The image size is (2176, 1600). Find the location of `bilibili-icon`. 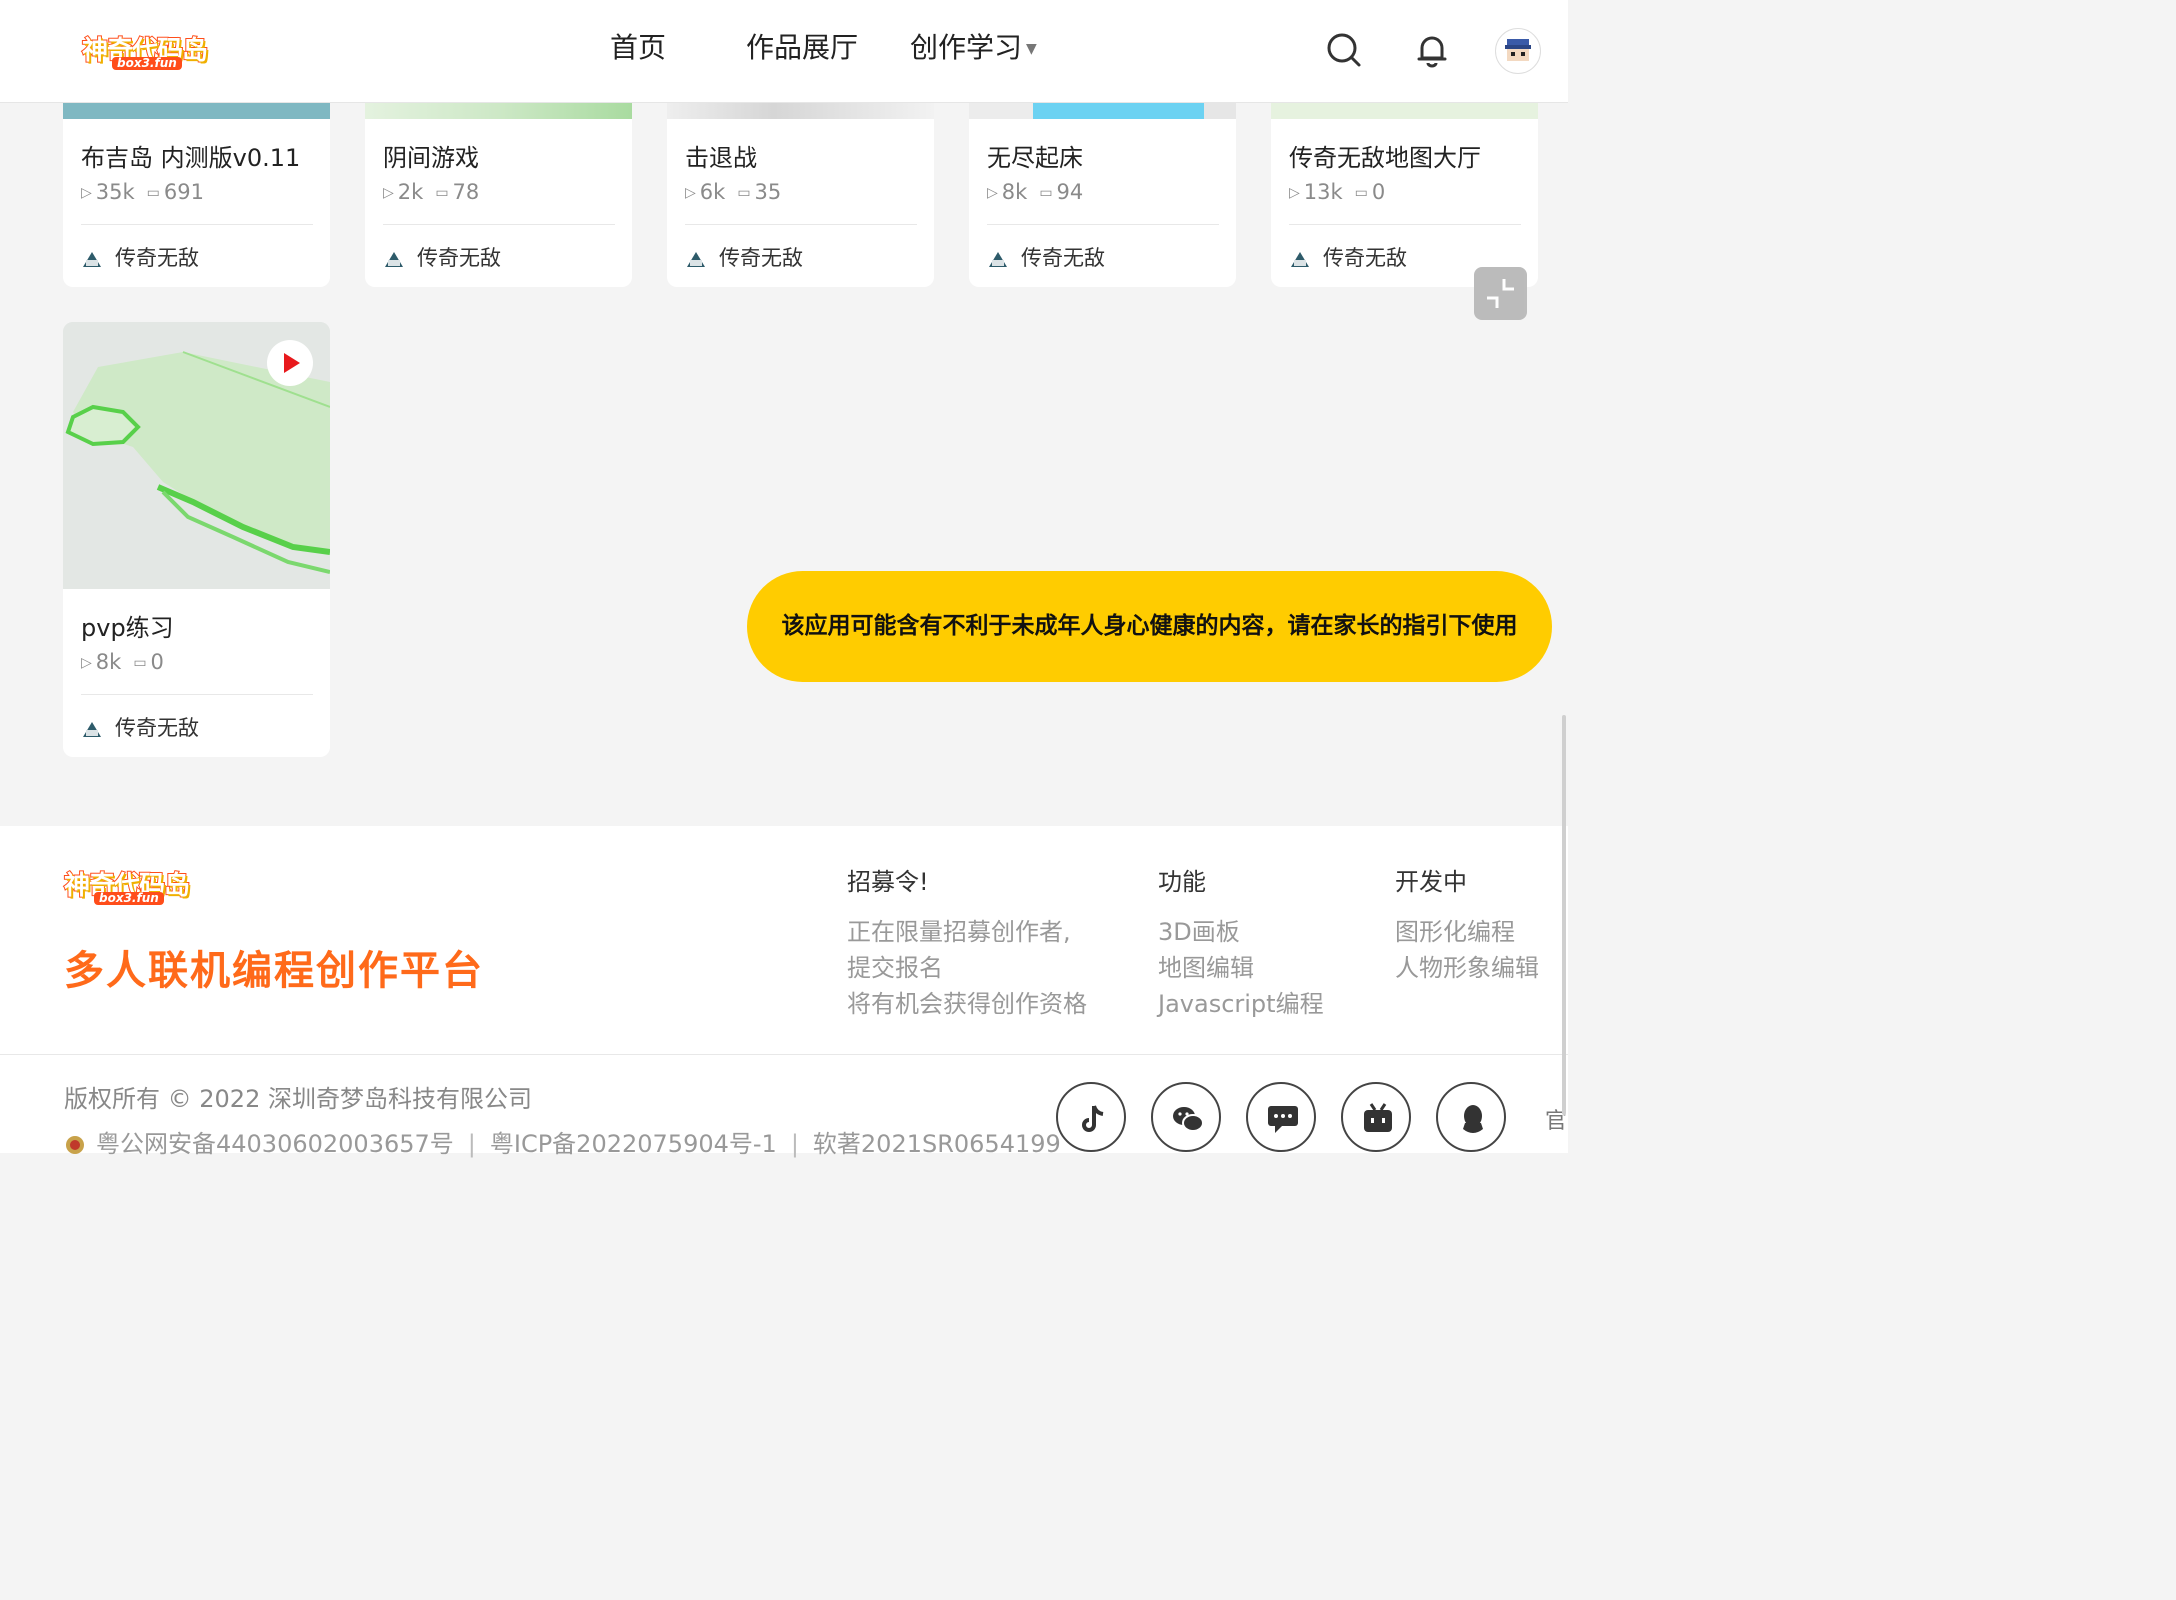

bilibili-icon is located at coordinates (1378, 1117).